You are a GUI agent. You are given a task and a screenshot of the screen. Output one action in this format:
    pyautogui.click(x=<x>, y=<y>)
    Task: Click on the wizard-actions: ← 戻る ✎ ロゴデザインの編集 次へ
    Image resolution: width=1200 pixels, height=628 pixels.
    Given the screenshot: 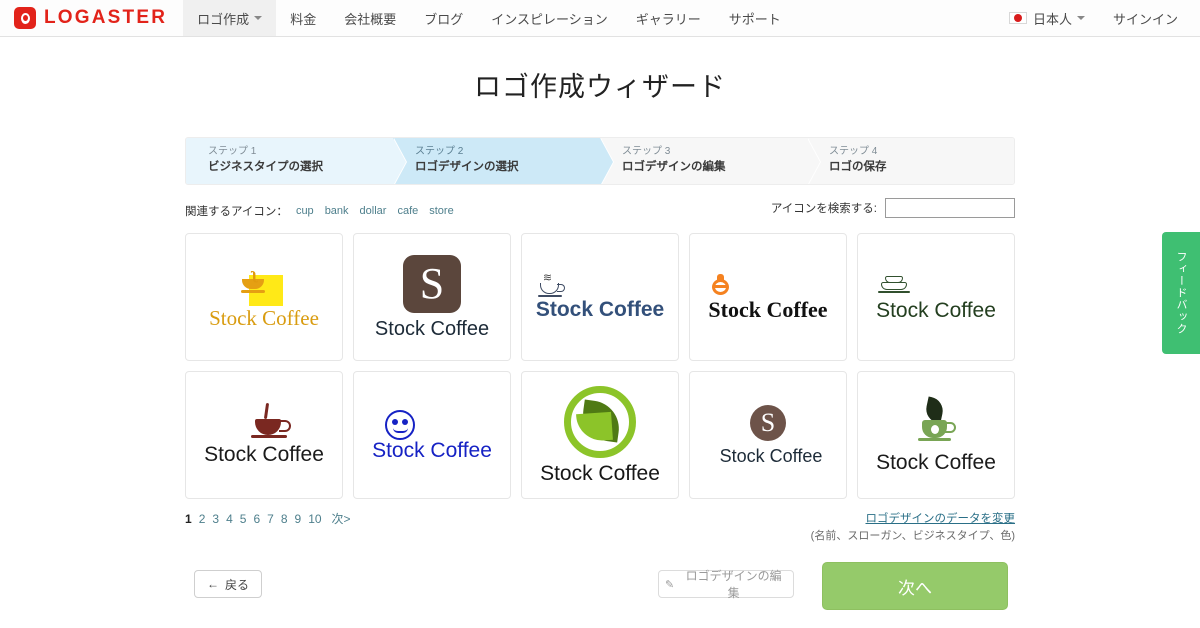 What is the action you would take?
    pyautogui.click(x=600, y=588)
    